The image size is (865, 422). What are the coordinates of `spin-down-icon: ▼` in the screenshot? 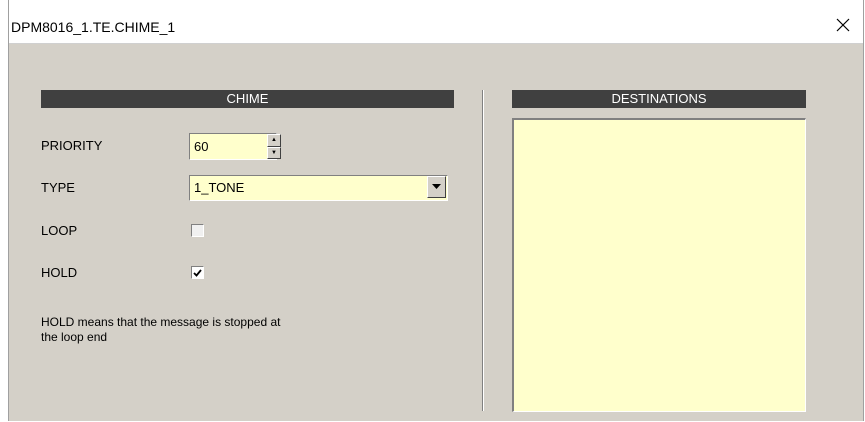 It's located at (274, 152).